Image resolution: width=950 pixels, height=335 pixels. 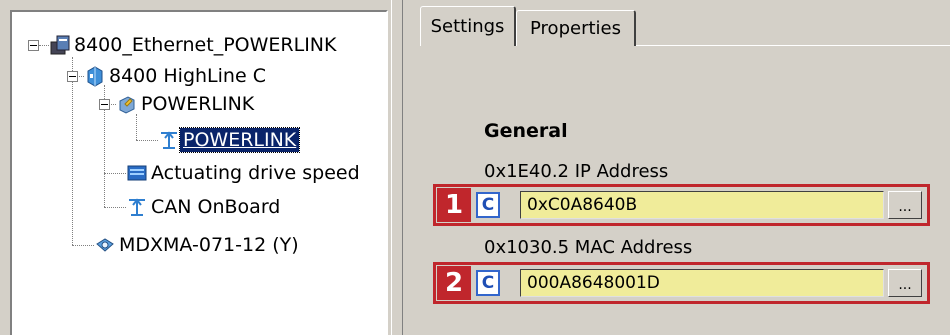 I want to click on tab-label: Properties, so click(x=575, y=28).